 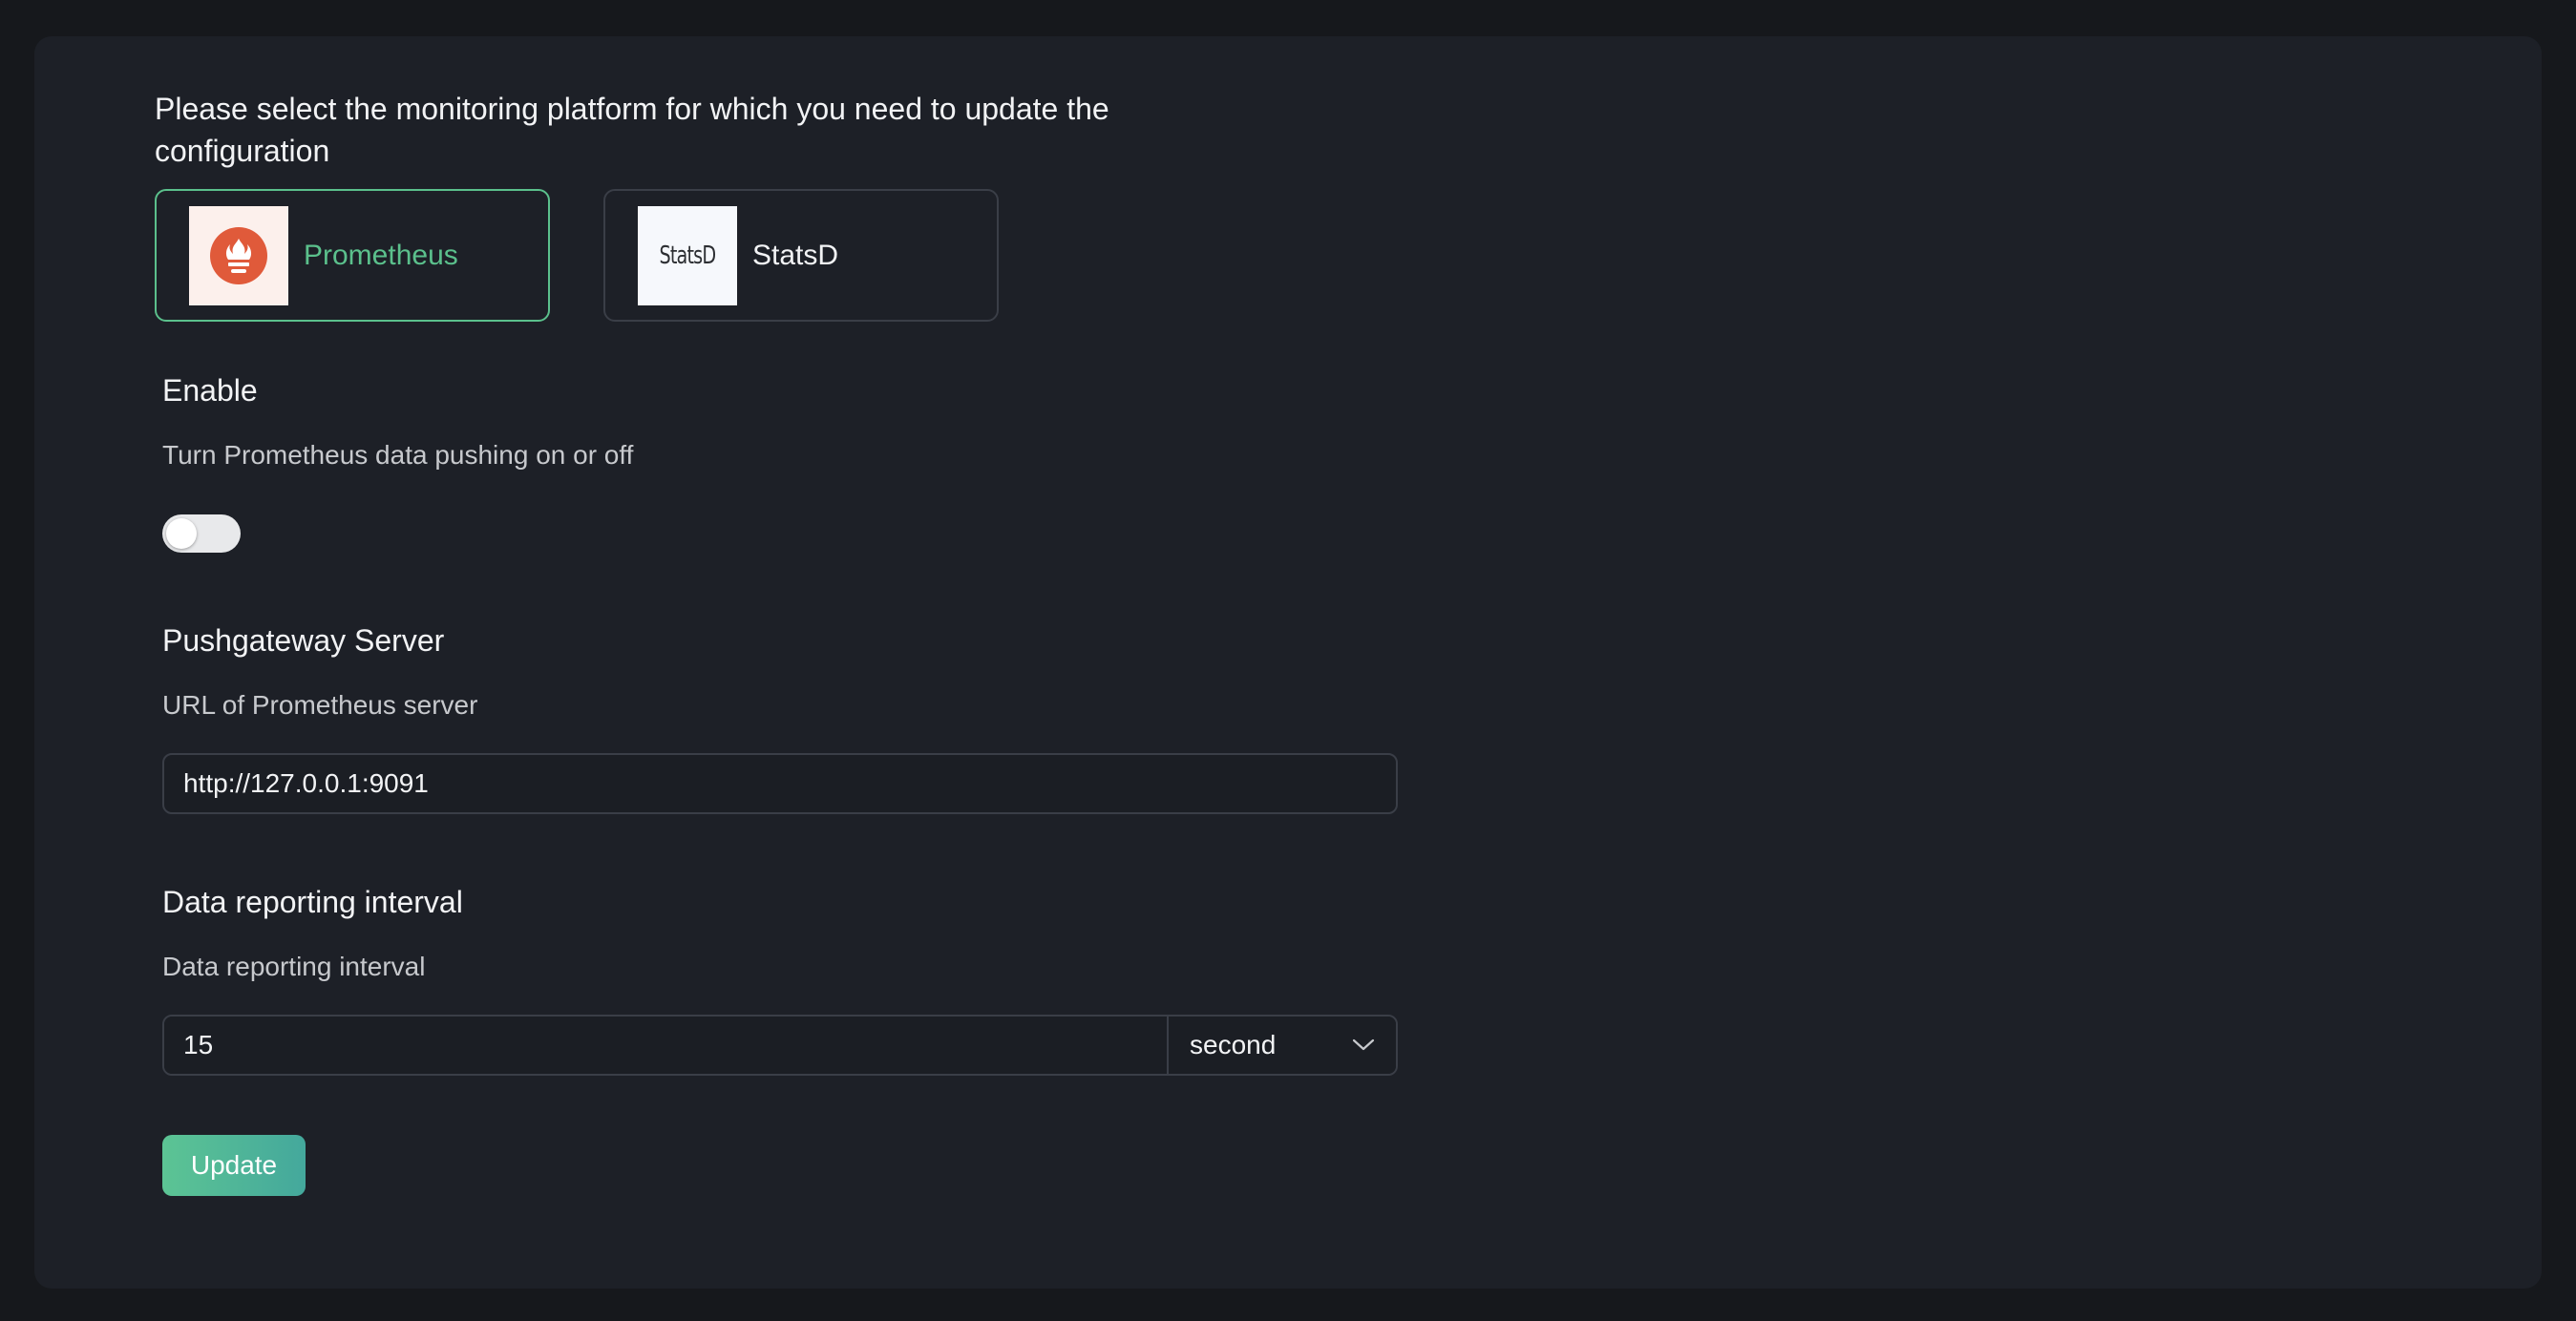 I want to click on prometheus-torch-icon, so click(x=238, y=255).